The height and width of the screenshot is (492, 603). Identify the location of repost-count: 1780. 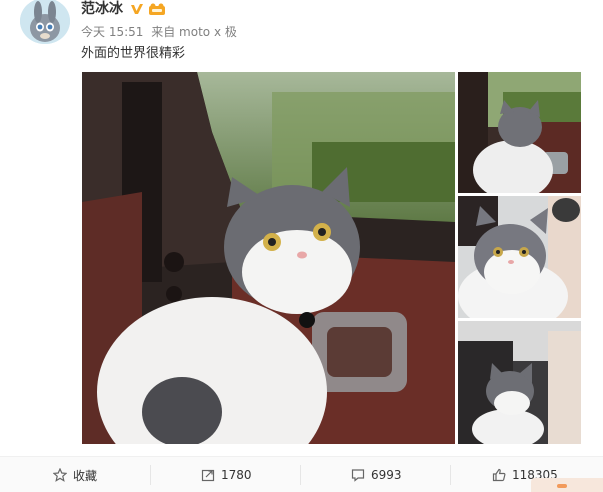
(236, 475).